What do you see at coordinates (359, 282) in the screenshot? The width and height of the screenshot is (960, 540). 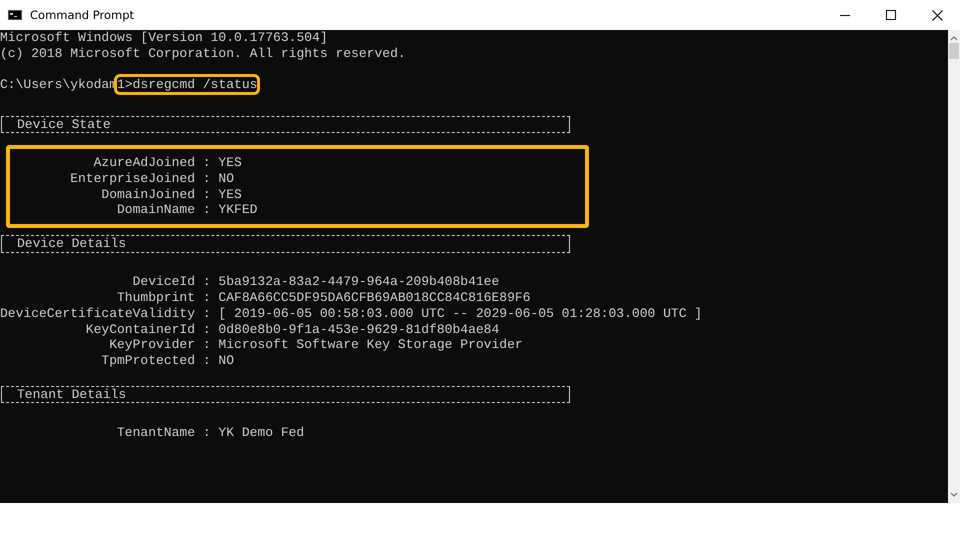 I see `field-value: 5ba9132a-83a2-4479-964a-209b408b41ee` at bounding box center [359, 282].